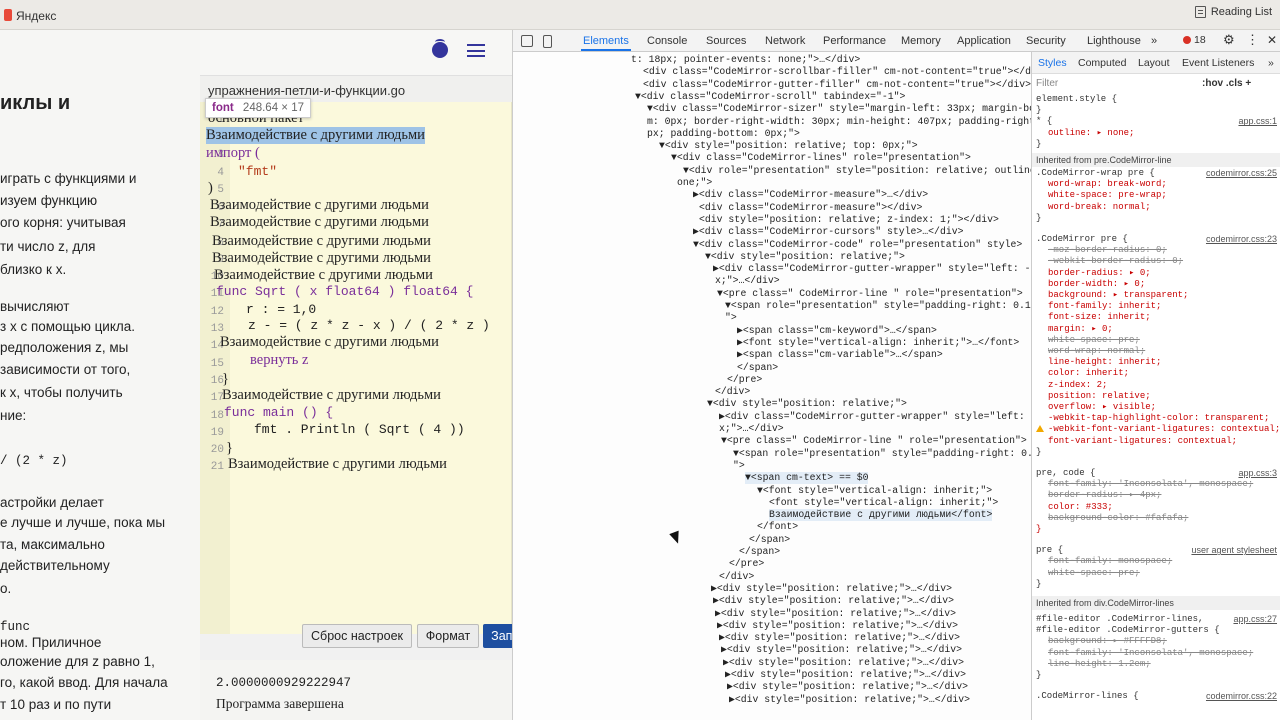 This screenshot has width=1280, height=720. What do you see at coordinates (1049, 550) in the screenshot?
I see `css-selector: pre {` at bounding box center [1049, 550].